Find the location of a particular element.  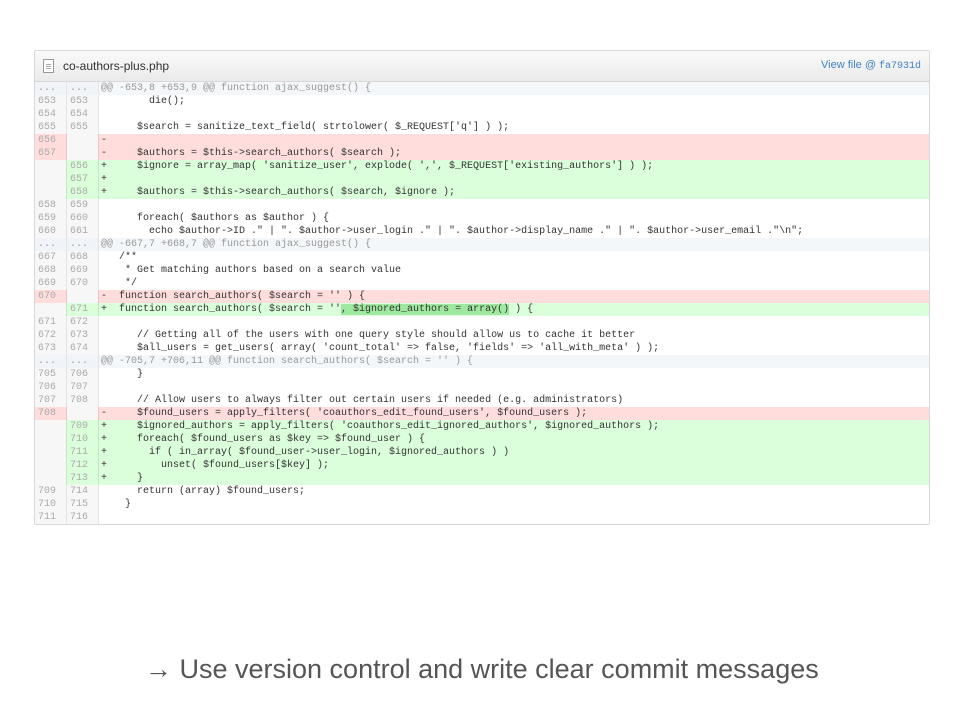

new-line-number: 710 is located at coordinates (83, 439).